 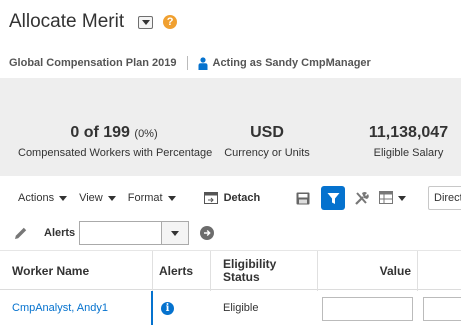 What do you see at coordinates (93, 63) in the screenshot?
I see `plan-name: Global Compensation Plan 2019` at bounding box center [93, 63].